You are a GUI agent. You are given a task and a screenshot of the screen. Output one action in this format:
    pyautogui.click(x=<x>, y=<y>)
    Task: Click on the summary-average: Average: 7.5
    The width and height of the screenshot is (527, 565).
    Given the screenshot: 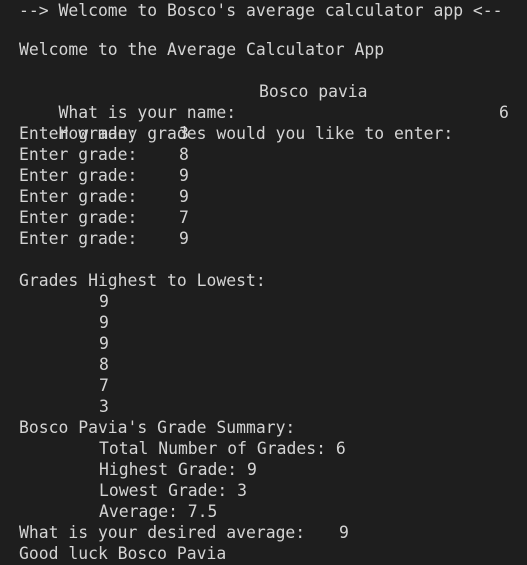 What is the action you would take?
    pyautogui.click(x=158, y=511)
    